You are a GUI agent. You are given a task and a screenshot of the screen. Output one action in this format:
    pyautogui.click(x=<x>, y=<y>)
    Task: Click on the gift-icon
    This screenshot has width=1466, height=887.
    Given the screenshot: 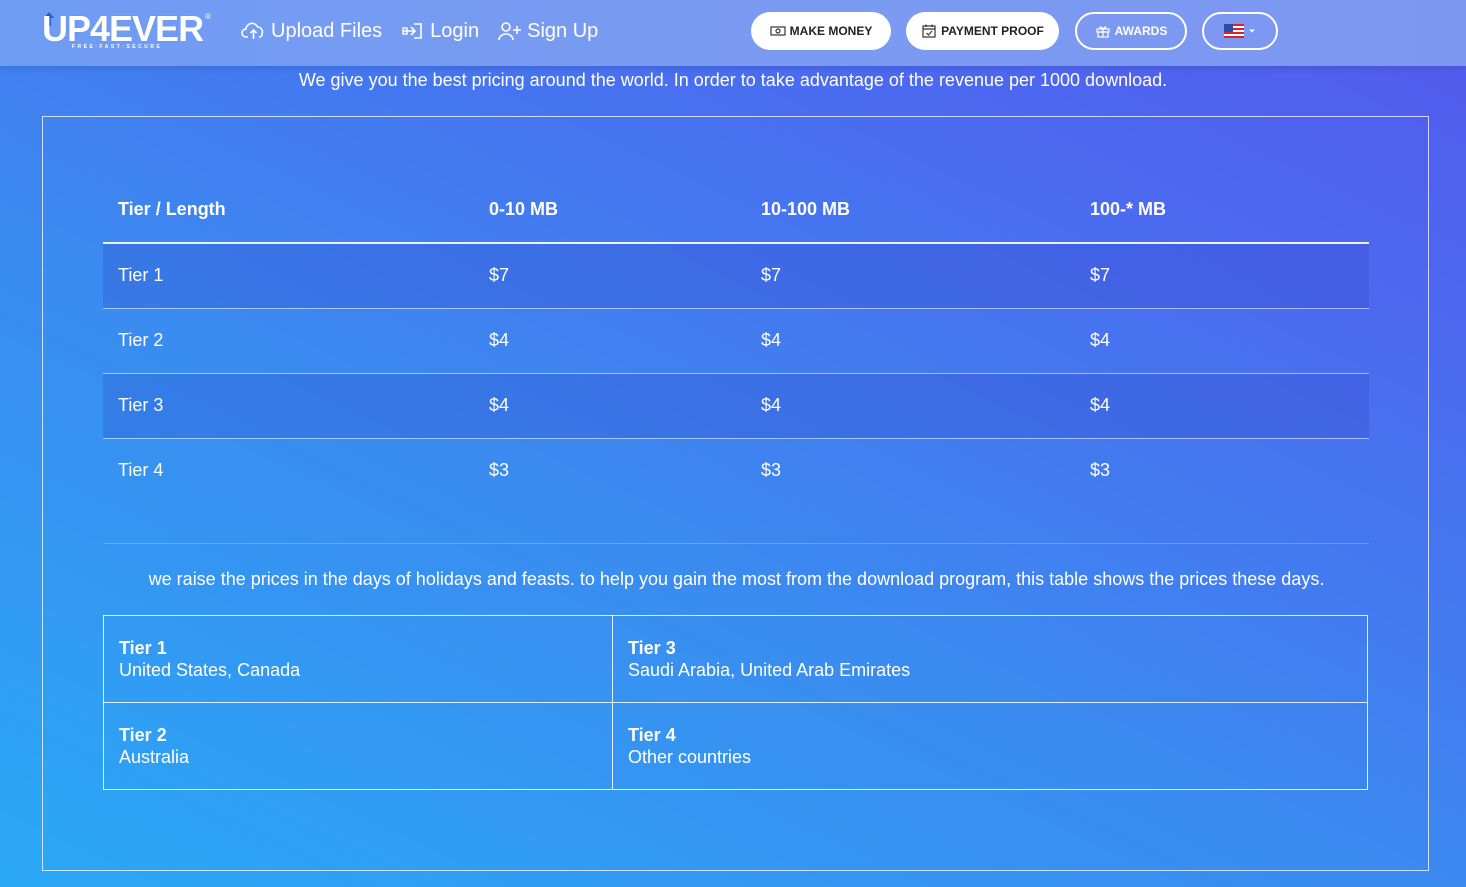 What is the action you would take?
    pyautogui.click(x=1103, y=32)
    